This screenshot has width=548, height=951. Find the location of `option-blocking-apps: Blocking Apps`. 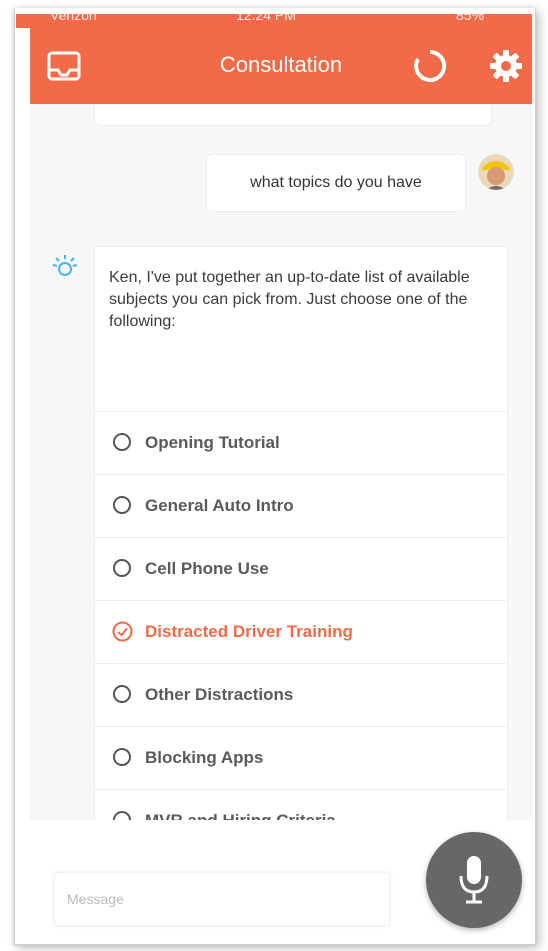

option-blocking-apps: Blocking Apps is located at coordinates (301, 757).